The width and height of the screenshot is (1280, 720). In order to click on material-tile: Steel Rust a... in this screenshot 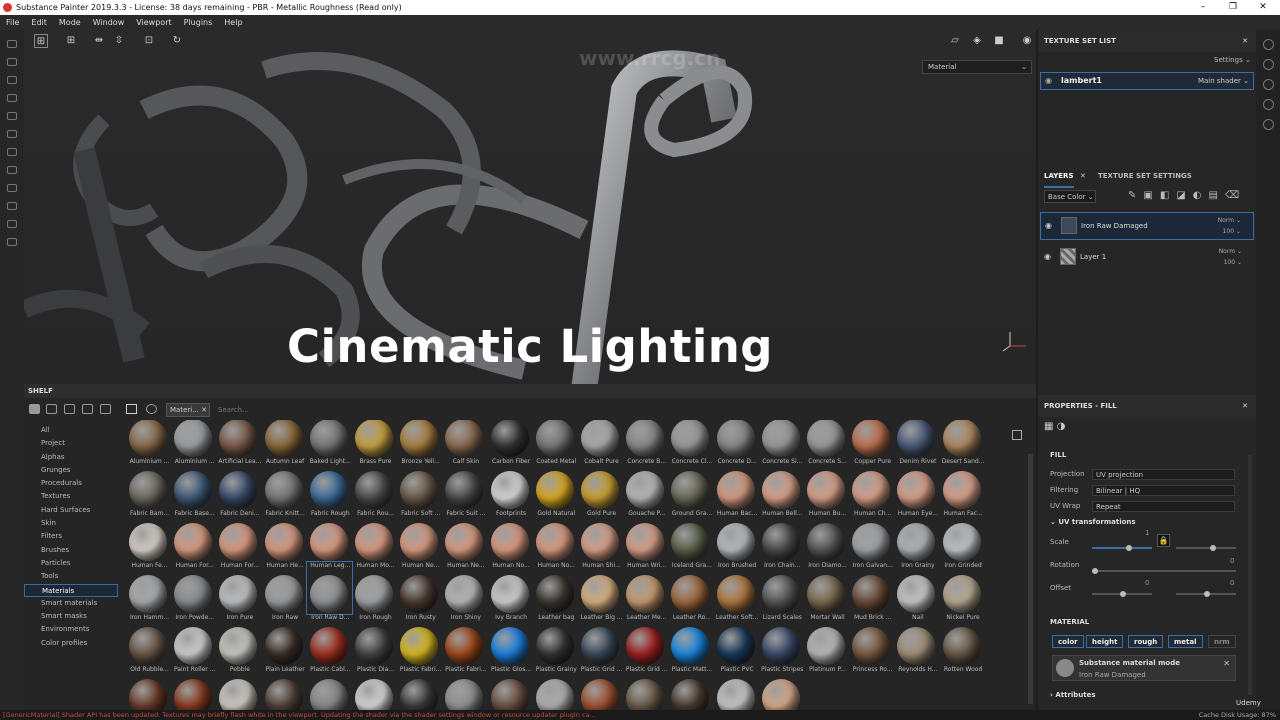, I will do `click(510, 688)`.